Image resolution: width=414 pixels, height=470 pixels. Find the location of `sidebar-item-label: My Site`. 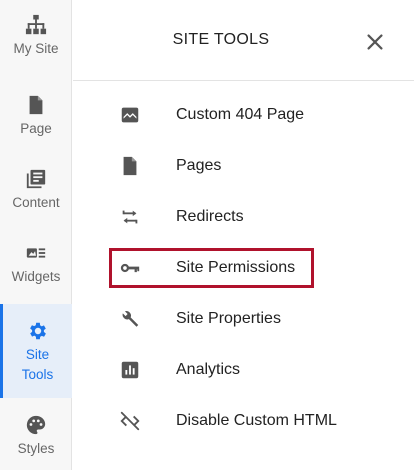

sidebar-item-label: My Site is located at coordinates (36, 48).